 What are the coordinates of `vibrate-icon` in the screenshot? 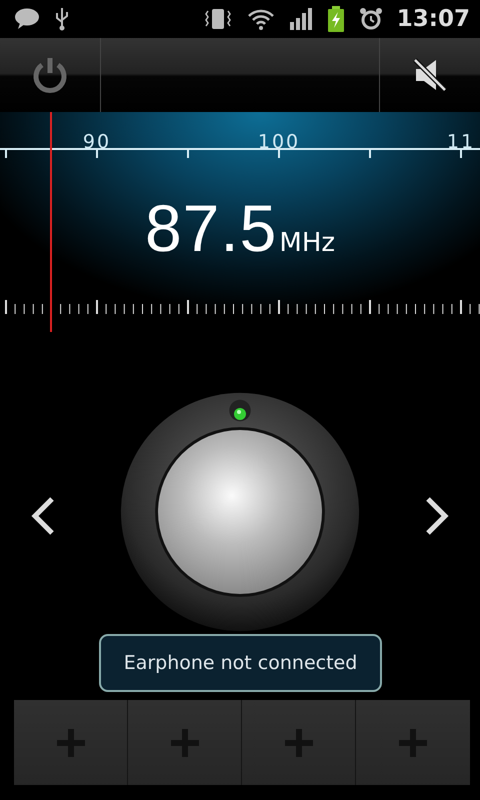 It's located at (217, 19).